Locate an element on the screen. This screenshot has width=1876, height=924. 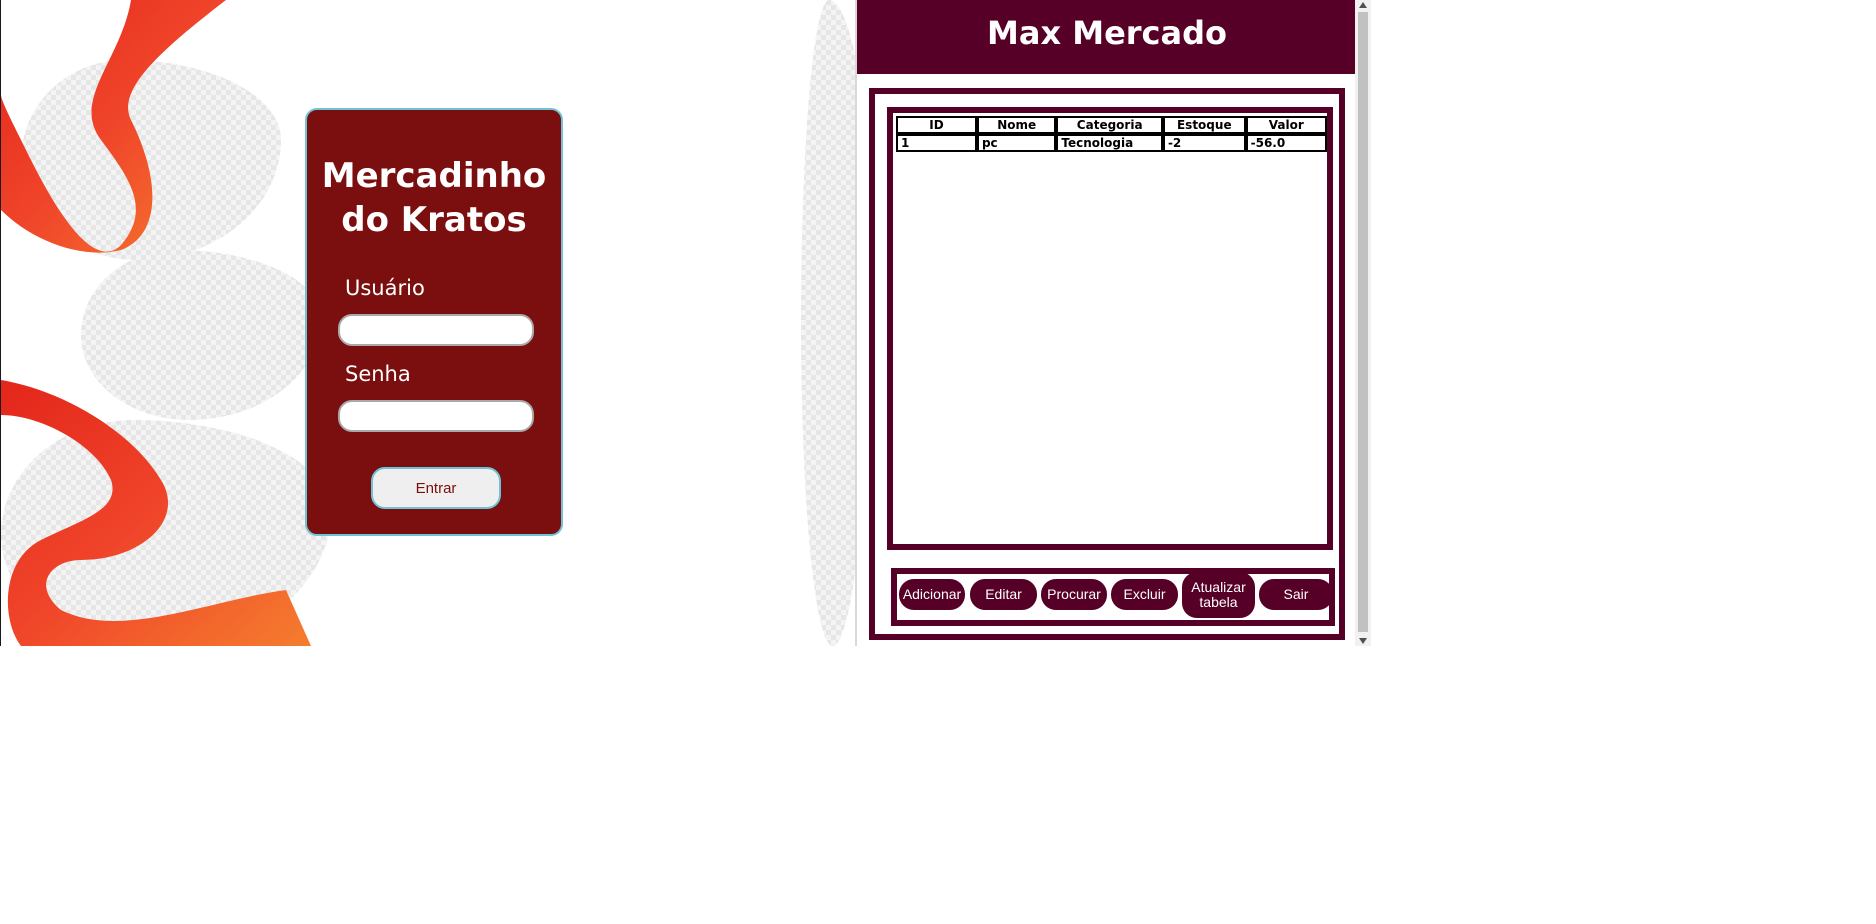
password-input is located at coordinates (436, 416).